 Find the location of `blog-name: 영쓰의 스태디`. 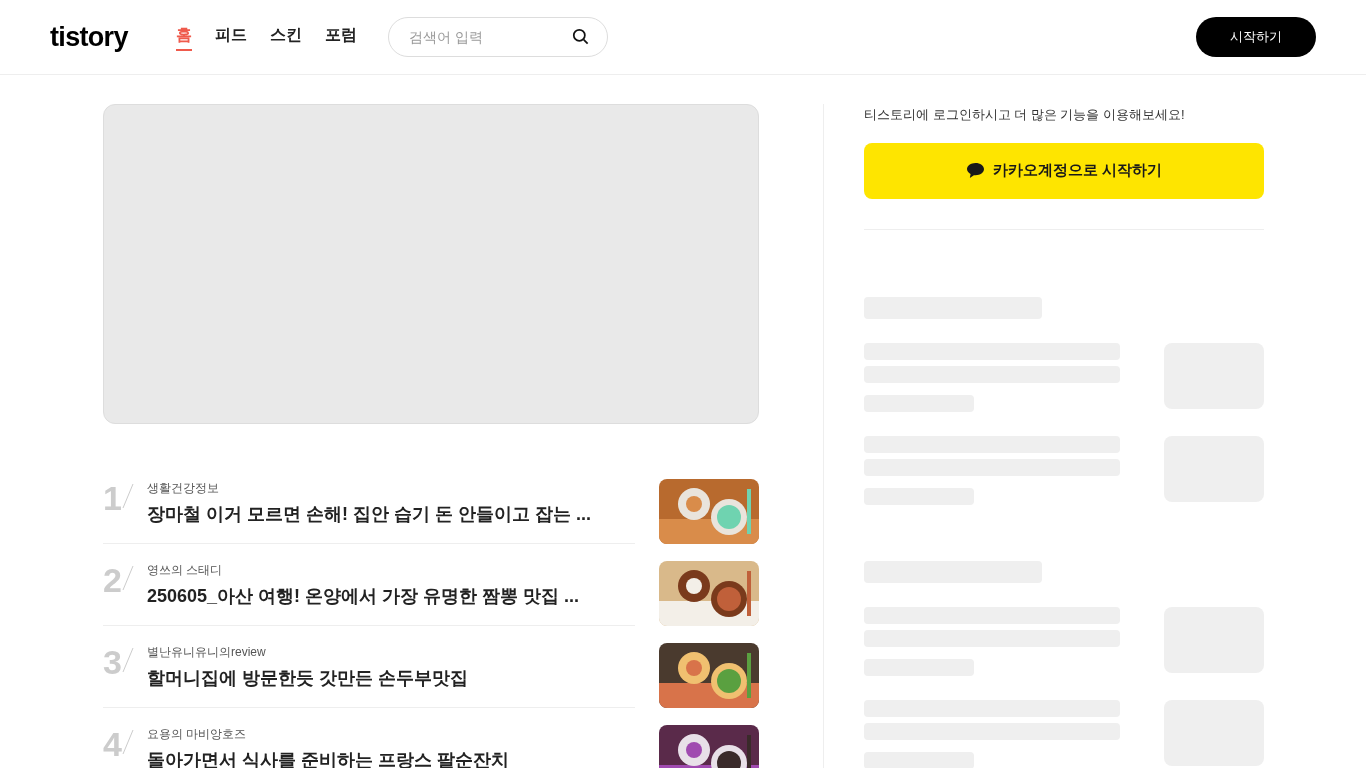

blog-name: 영쓰의 스태디 is located at coordinates (363, 570).